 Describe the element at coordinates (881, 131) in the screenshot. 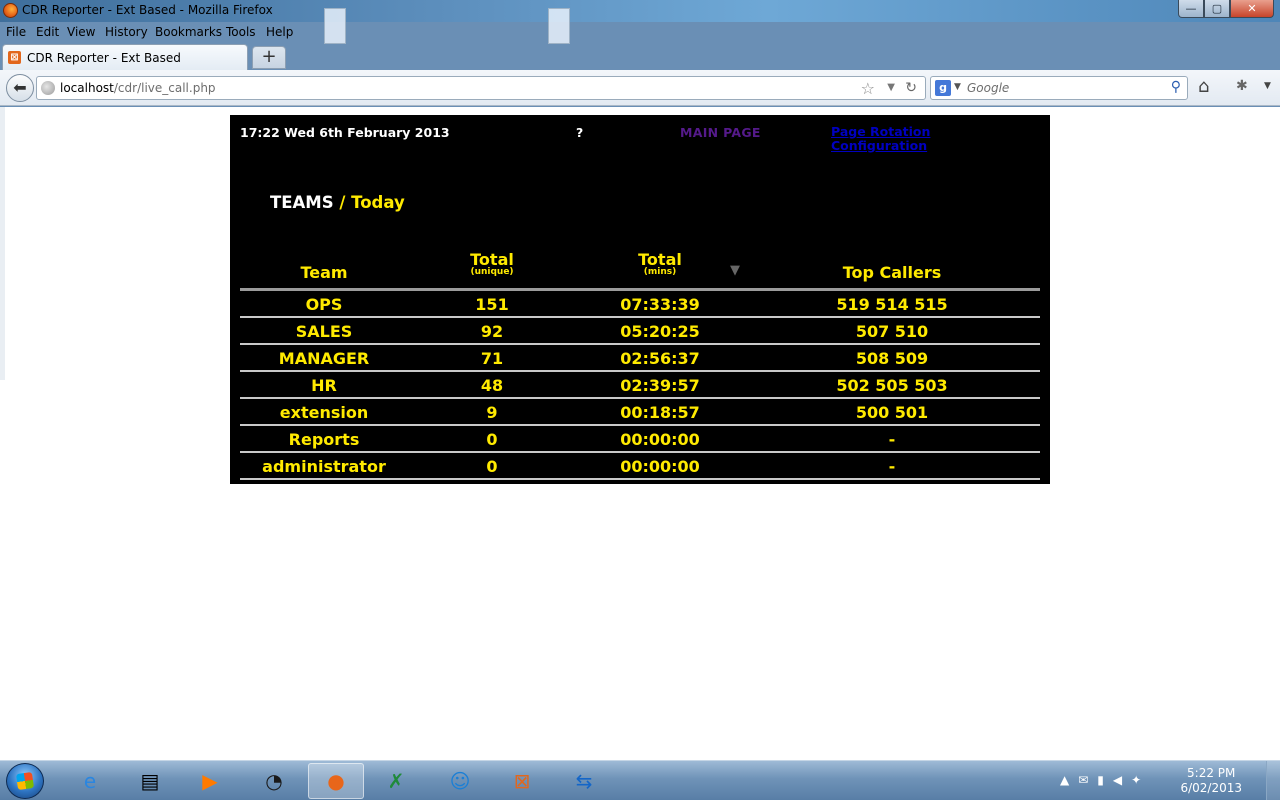

I see `page-rotation-line1: Page Rotation` at that location.